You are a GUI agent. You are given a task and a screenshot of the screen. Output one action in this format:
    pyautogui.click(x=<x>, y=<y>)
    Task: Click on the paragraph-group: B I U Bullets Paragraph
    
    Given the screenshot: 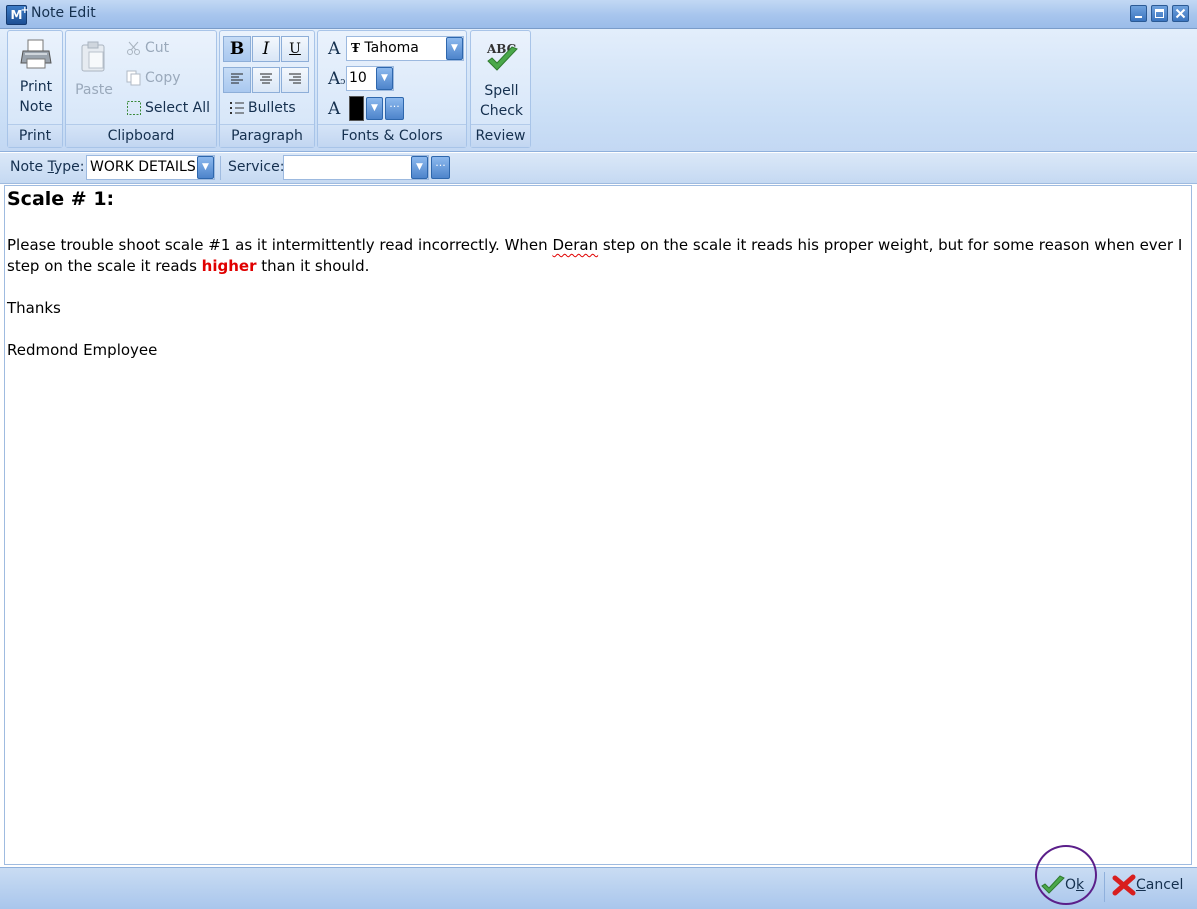 What is the action you would take?
    pyautogui.click(x=267, y=89)
    